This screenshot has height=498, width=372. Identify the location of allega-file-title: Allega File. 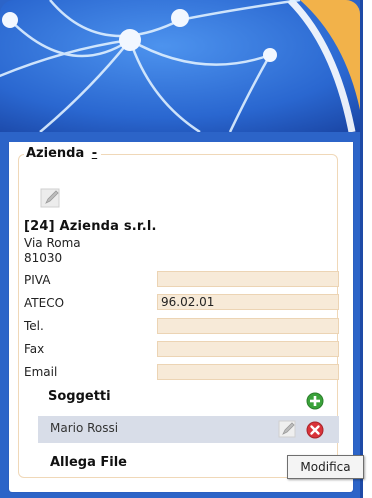
(89, 462).